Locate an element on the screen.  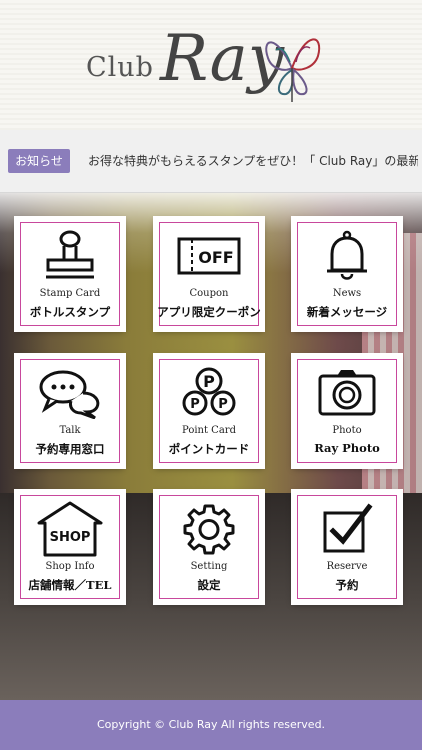
coupon-icon: OFF is located at coordinates (209, 256).